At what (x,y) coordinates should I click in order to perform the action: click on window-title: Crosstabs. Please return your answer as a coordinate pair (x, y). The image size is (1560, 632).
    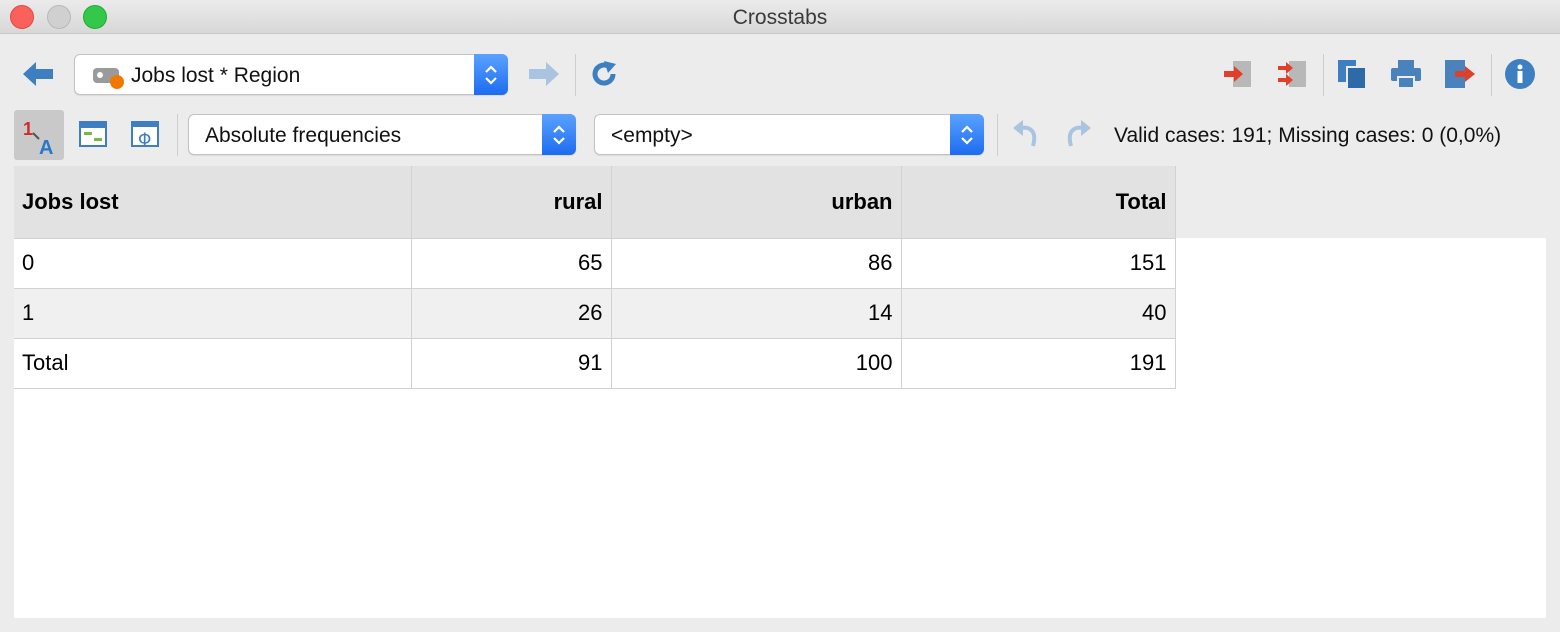
    Looking at the image, I should click on (780, 17).